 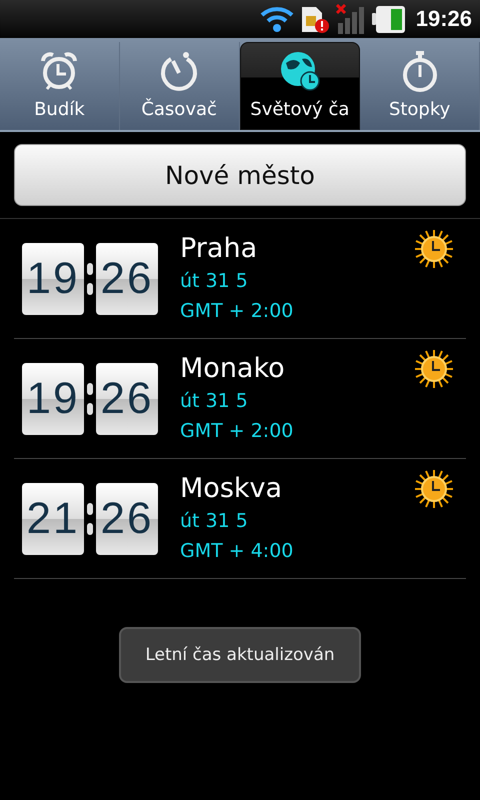 I want to click on wifi-icon, so click(x=277, y=19).